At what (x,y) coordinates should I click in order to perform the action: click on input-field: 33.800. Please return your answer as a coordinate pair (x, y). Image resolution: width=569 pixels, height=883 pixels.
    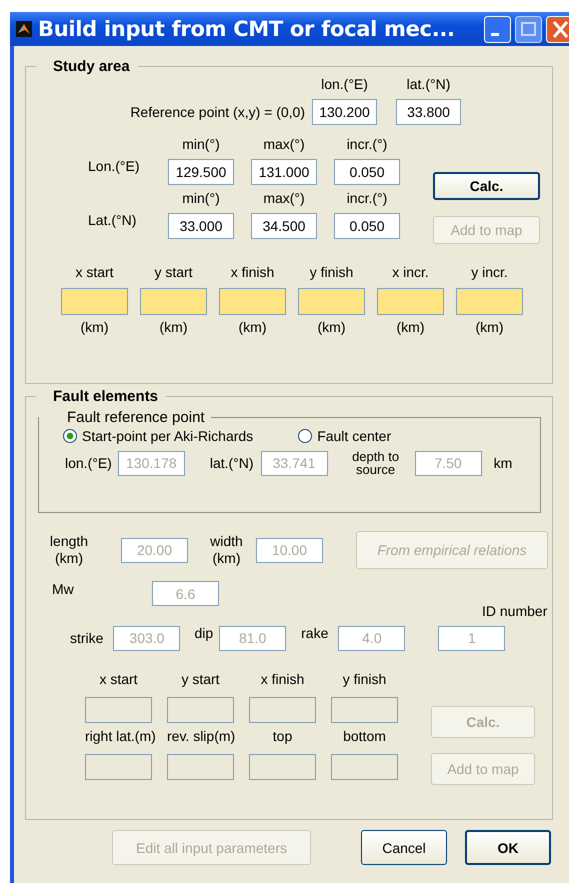
    Looking at the image, I should click on (428, 112).